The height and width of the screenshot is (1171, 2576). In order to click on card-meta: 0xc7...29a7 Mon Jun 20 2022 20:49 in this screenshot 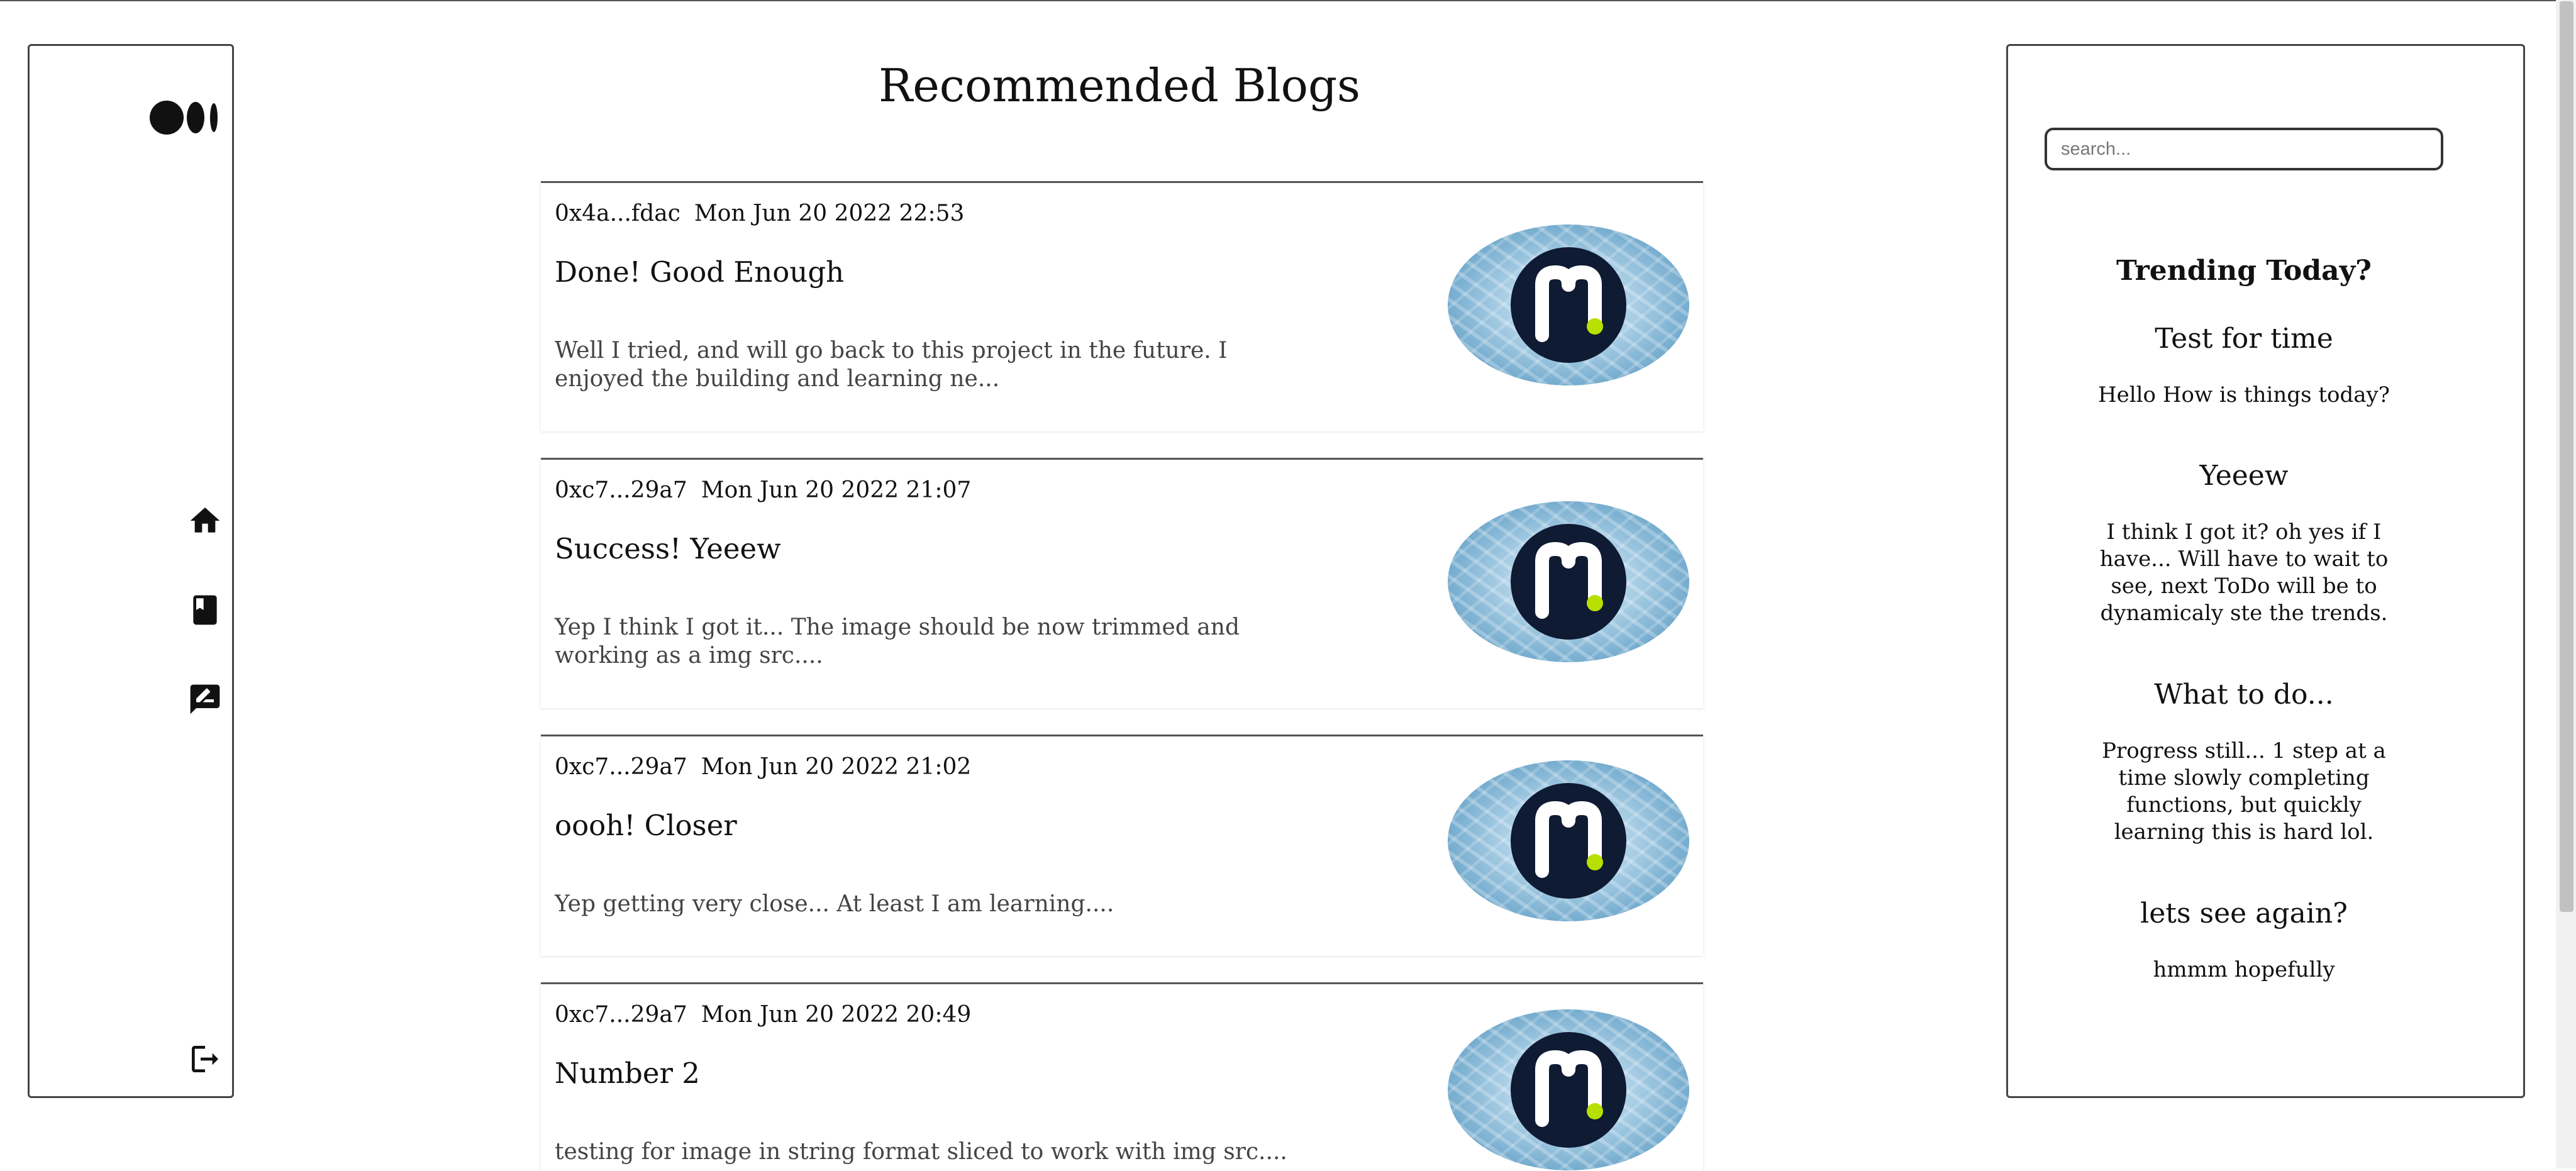, I will do `click(763, 1015)`.